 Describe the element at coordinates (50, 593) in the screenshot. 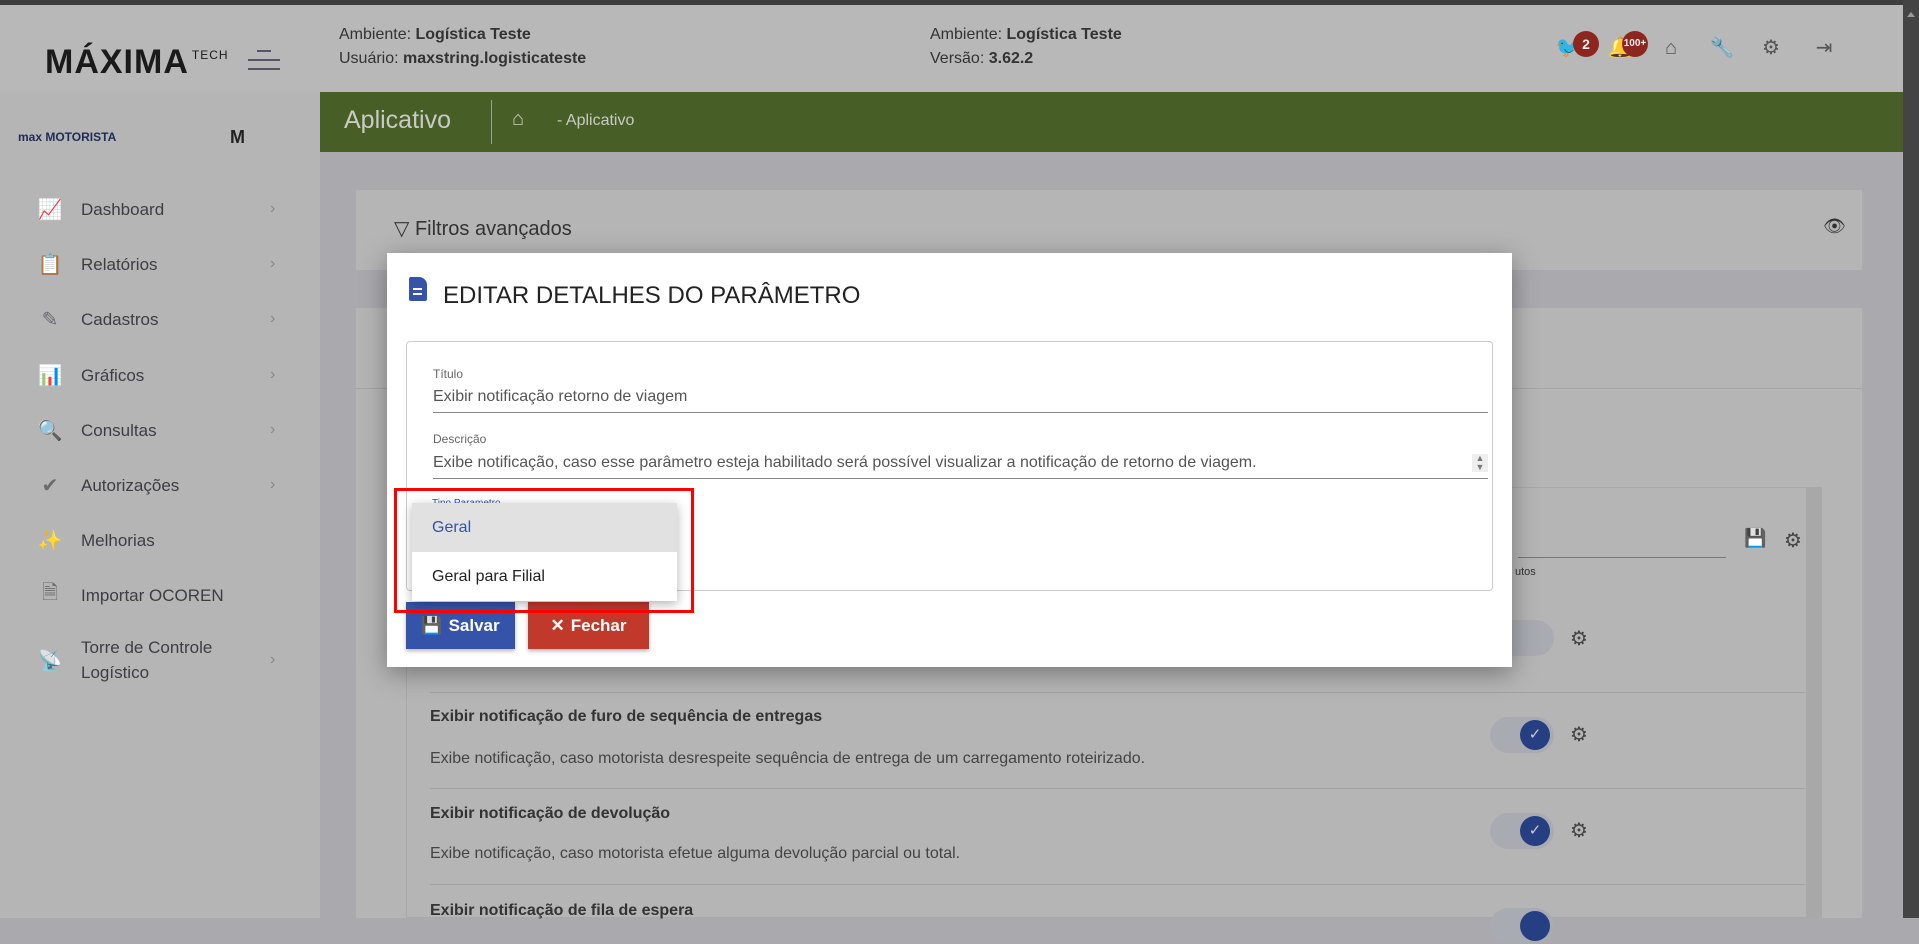

I see `document-icon: 🗎` at that location.